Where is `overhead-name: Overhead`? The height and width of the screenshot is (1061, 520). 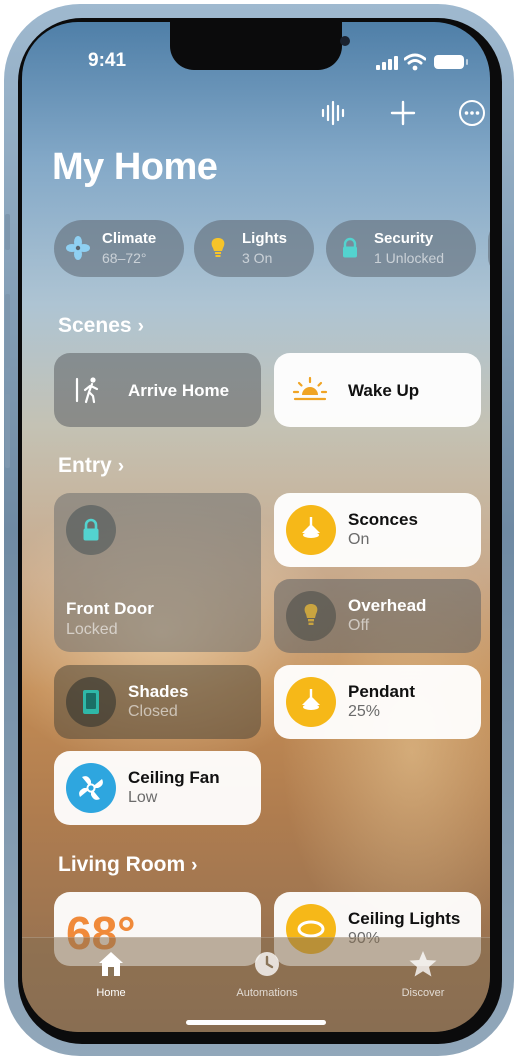
overhead-name: Overhead is located at coordinates (387, 605).